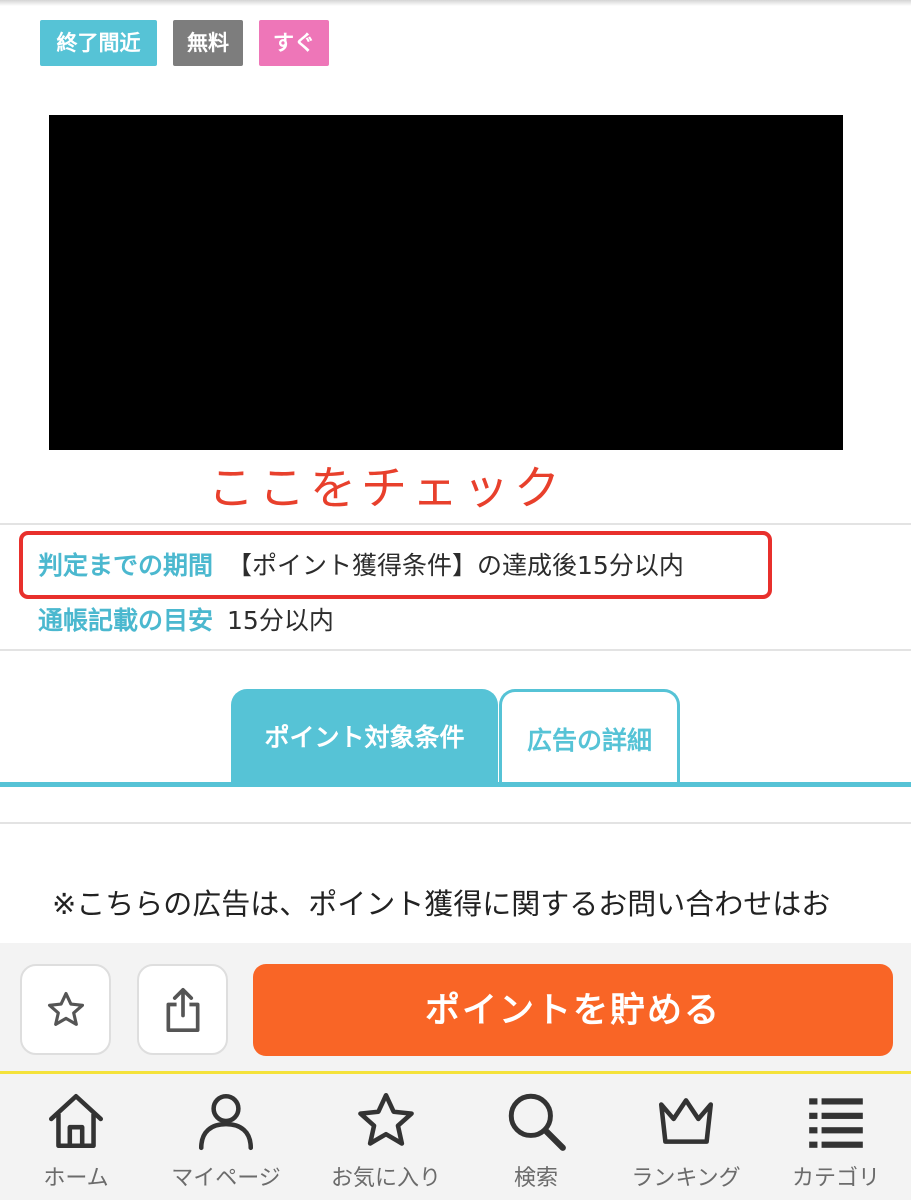 The image size is (911, 1200). What do you see at coordinates (385, 1178) in the screenshot?
I see `nav-favorites-label: お気に入り` at bounding box center [385, 1178].